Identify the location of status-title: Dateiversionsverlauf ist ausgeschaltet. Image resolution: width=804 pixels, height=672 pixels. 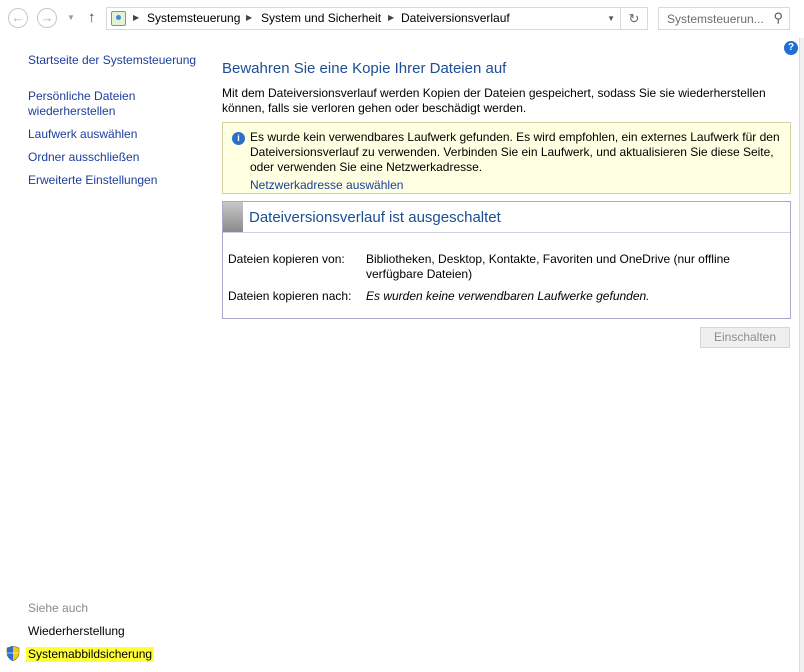
(375, 217).